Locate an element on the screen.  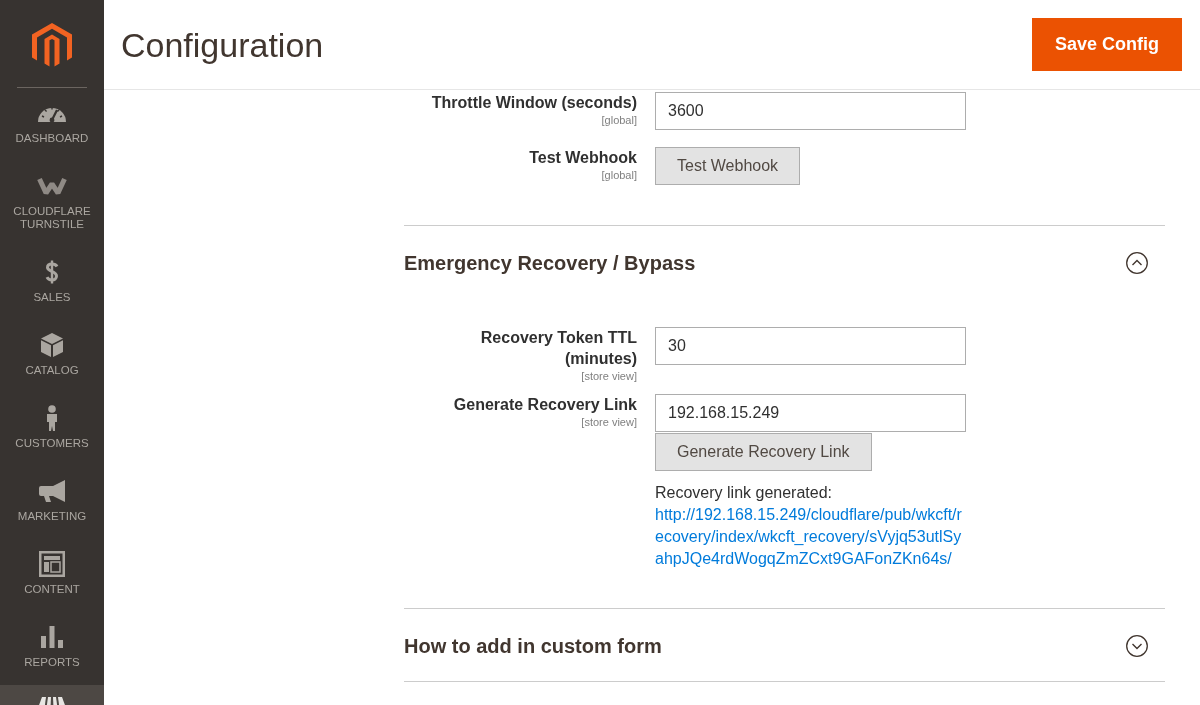
sidebar-menu-item: DASHBOARD is located at coordinates (52, 124).